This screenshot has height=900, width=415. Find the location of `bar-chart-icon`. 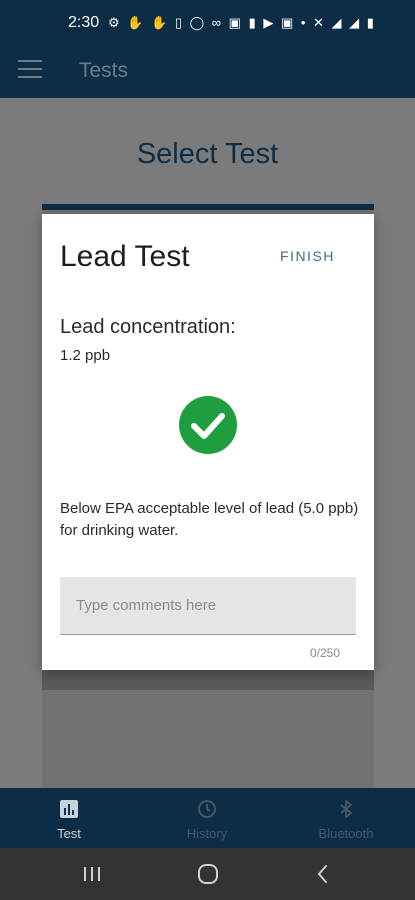

bar-chart-icon is located at coordinates (69, 809).